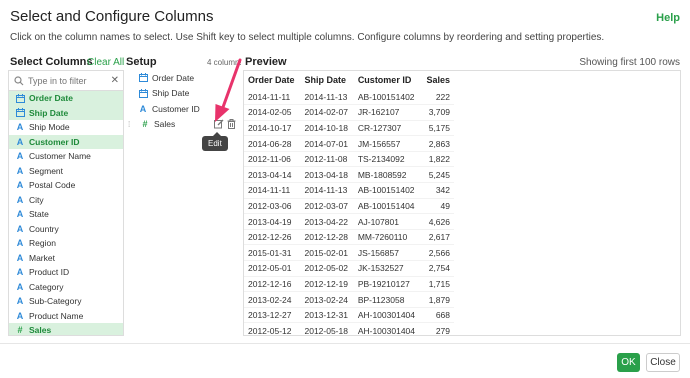 This screenshot has height=378, width=690. What do you see at coordinates (387, 112) in the screenshot?
I see `table-cell: JR-162107` at bounding box center [387, 112].